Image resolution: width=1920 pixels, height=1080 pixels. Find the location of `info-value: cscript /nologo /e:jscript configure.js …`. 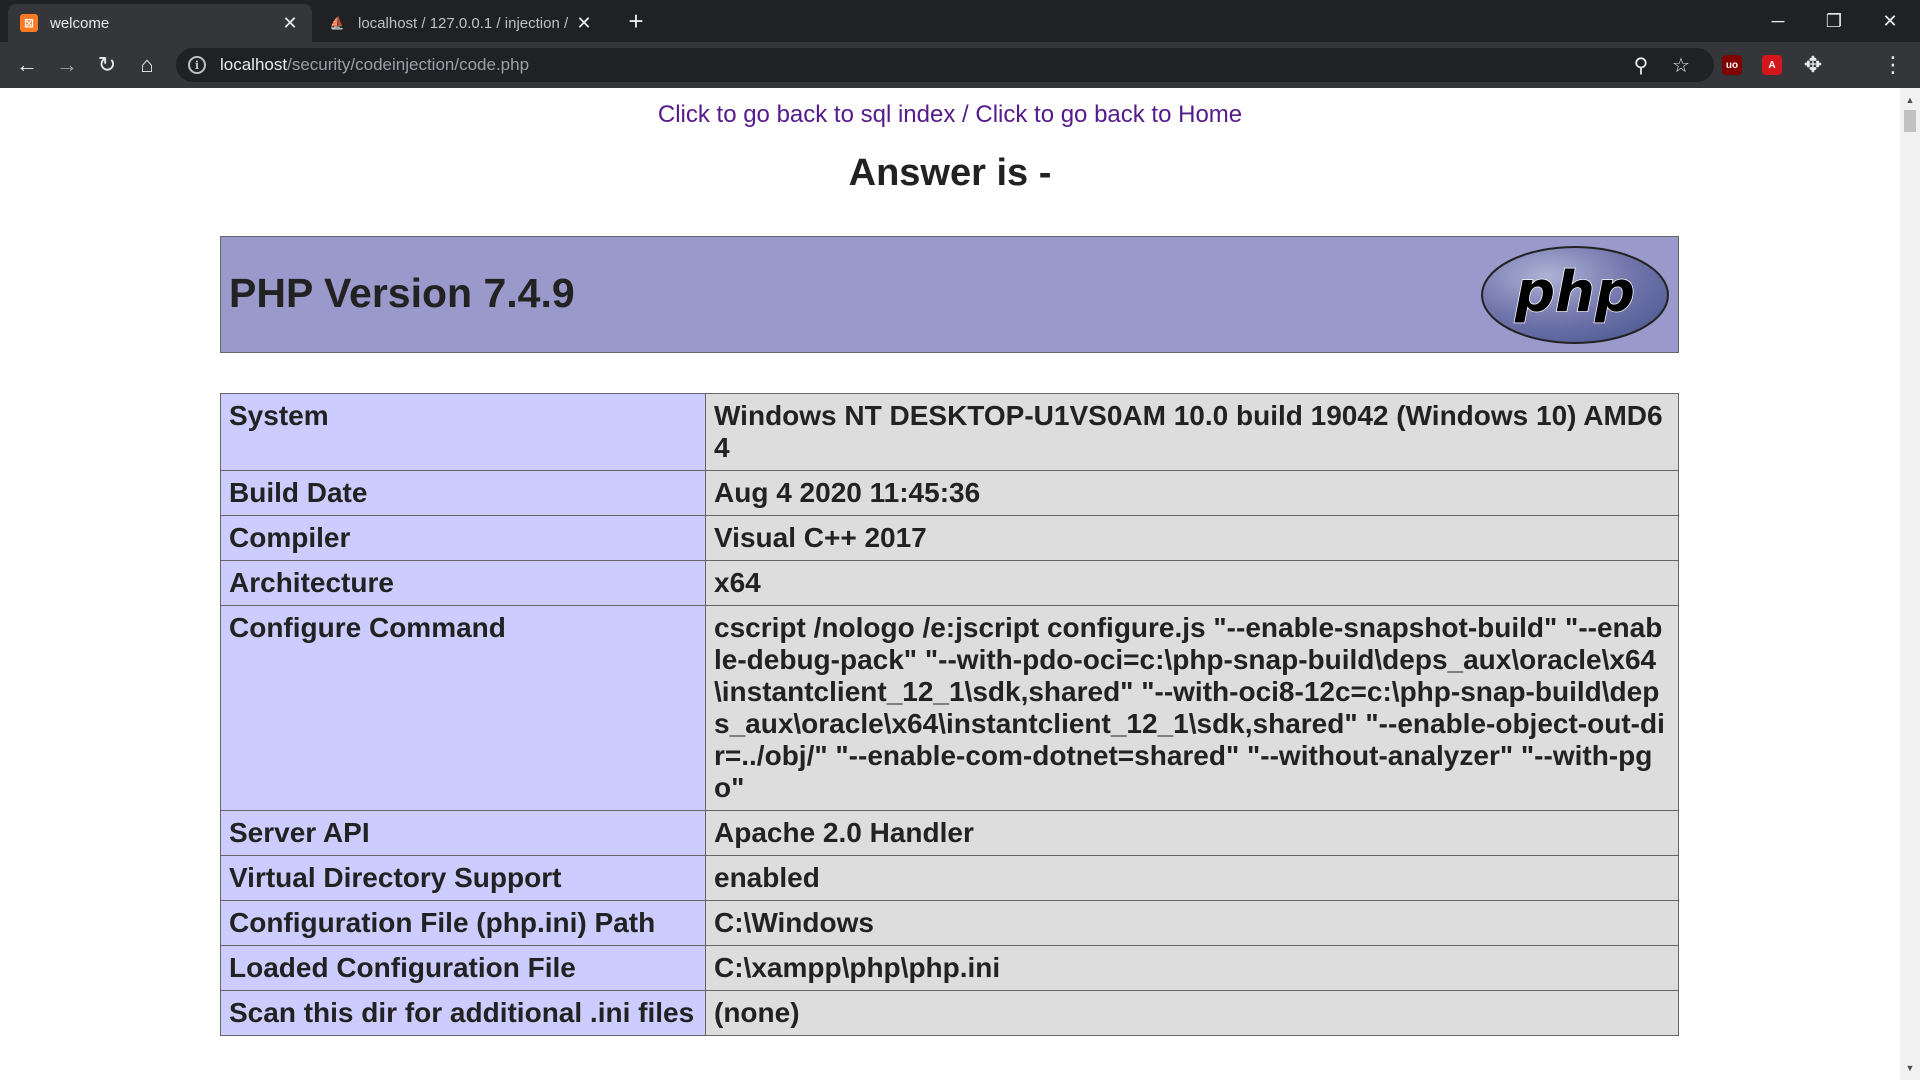

info-value: cscript /nologo /e:jscript configure.js … is located at coordinates (1192, 708).